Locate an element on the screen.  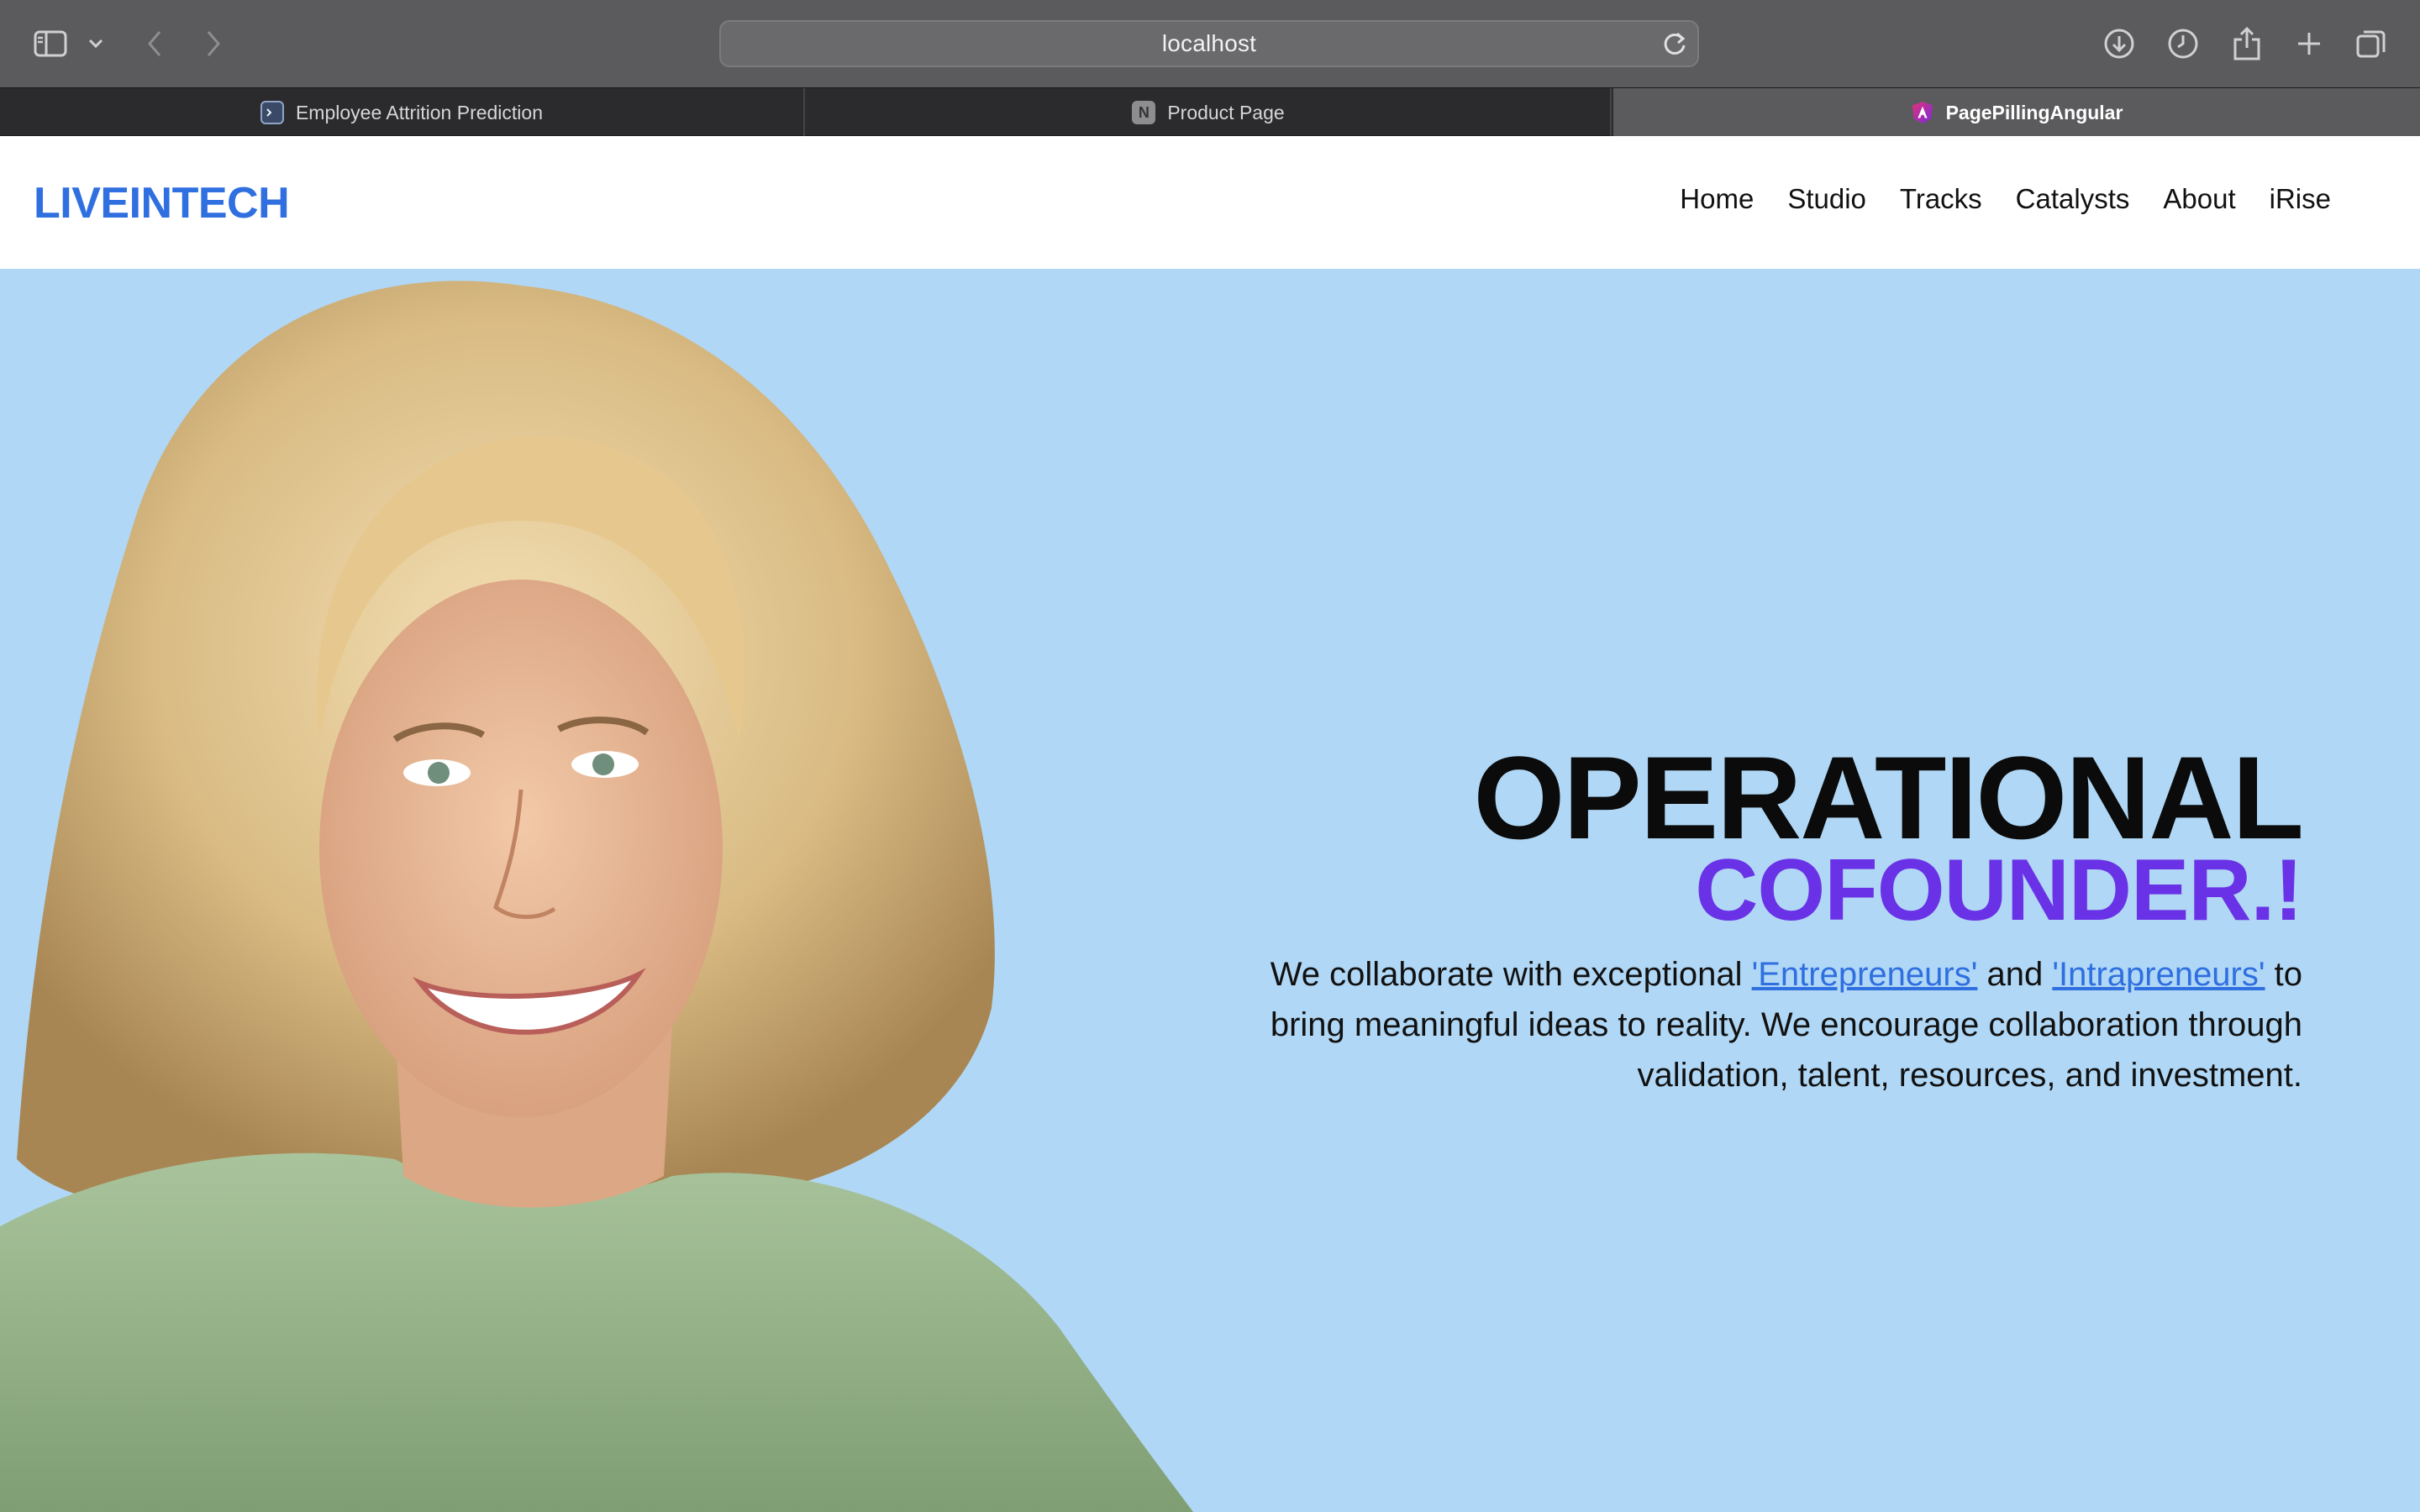
tab-pagepilling-angular: PagePillingAngular is located at coordinates (2016, 112).